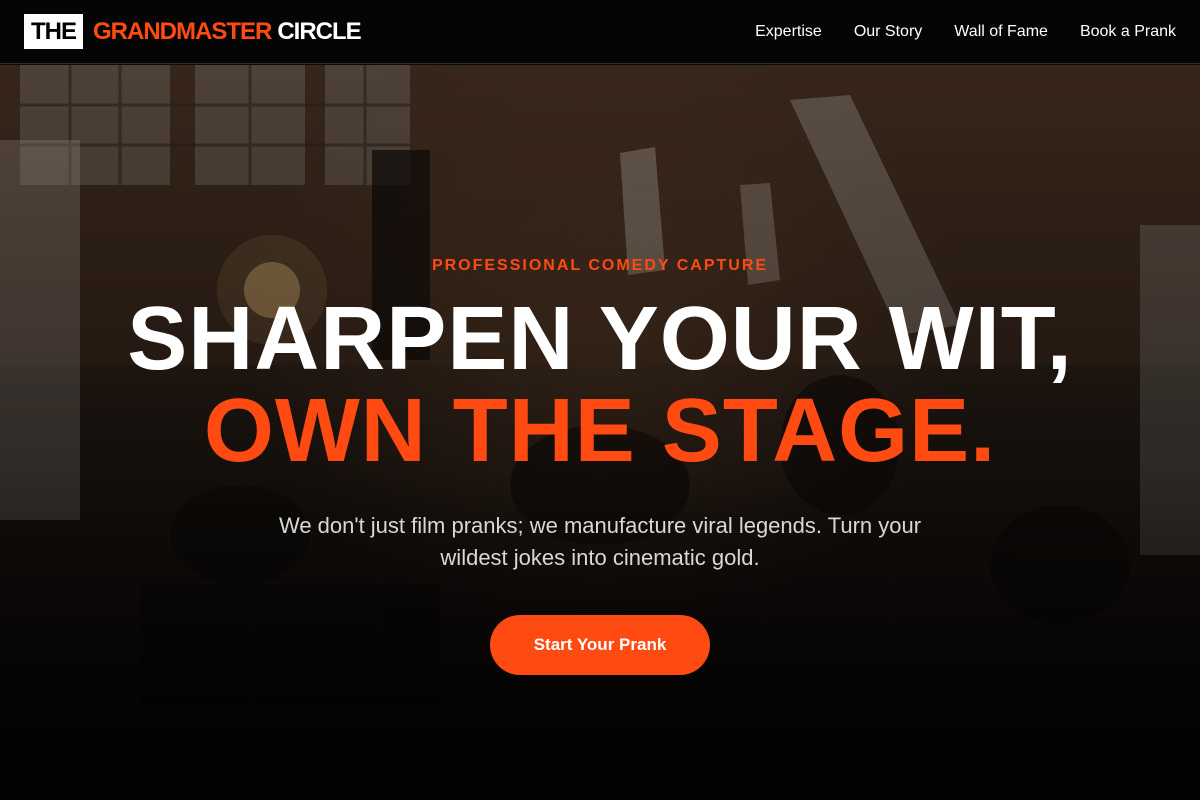 This screenshot has width=1200, height=800. I want to click on logo-the: THE, so click(53, 31).